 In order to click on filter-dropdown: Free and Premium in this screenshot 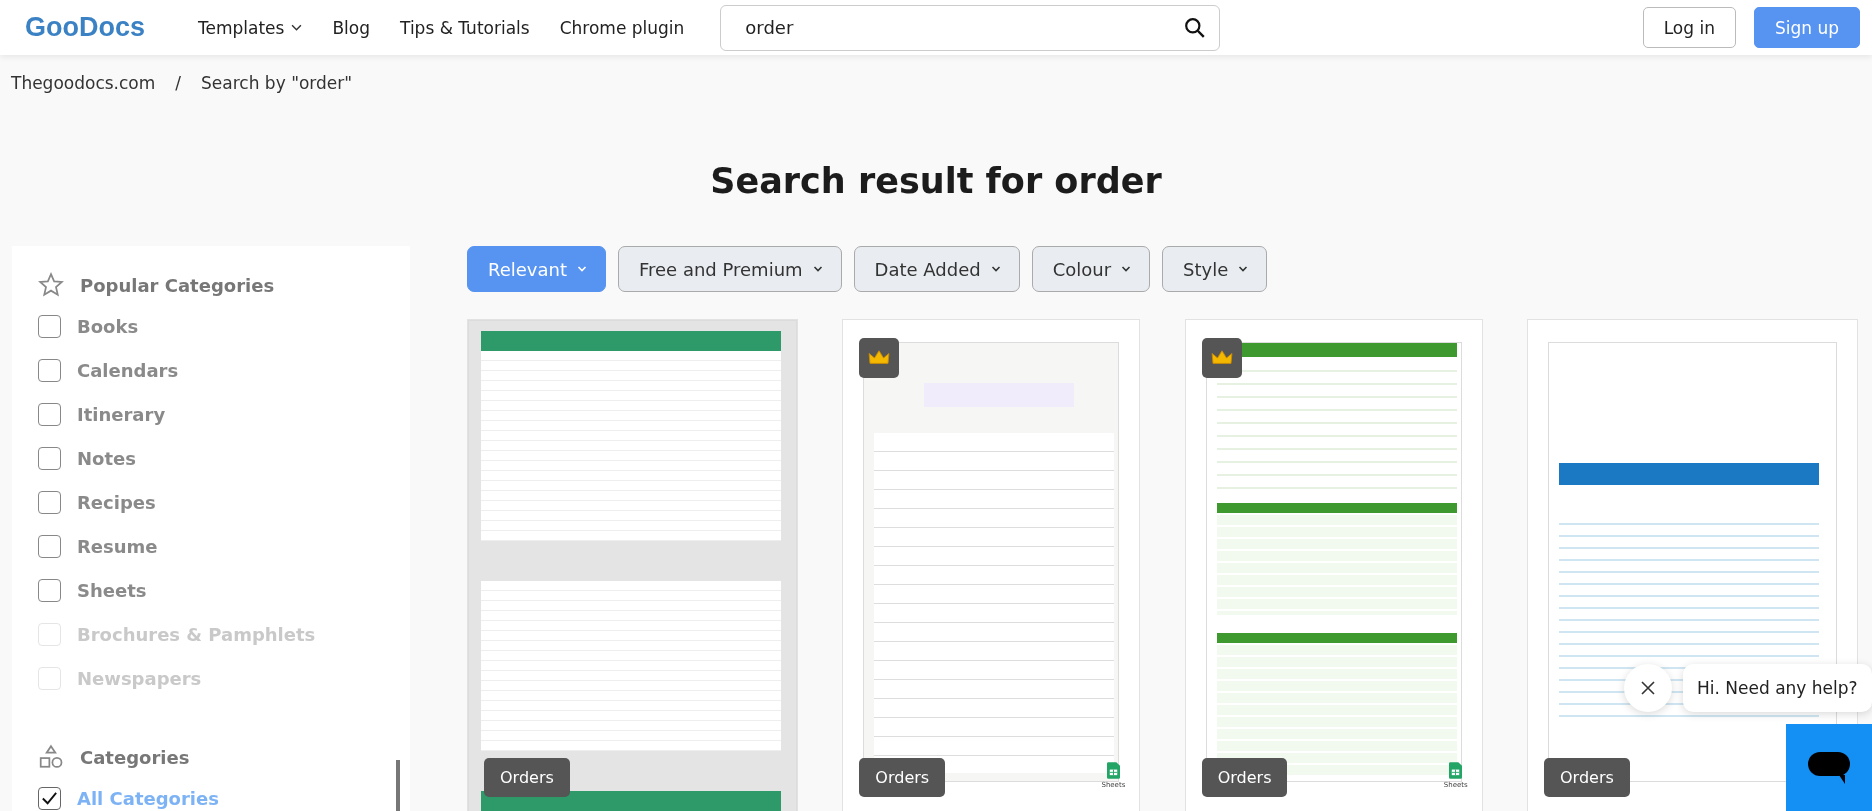, I will do `click(730, 269)`.